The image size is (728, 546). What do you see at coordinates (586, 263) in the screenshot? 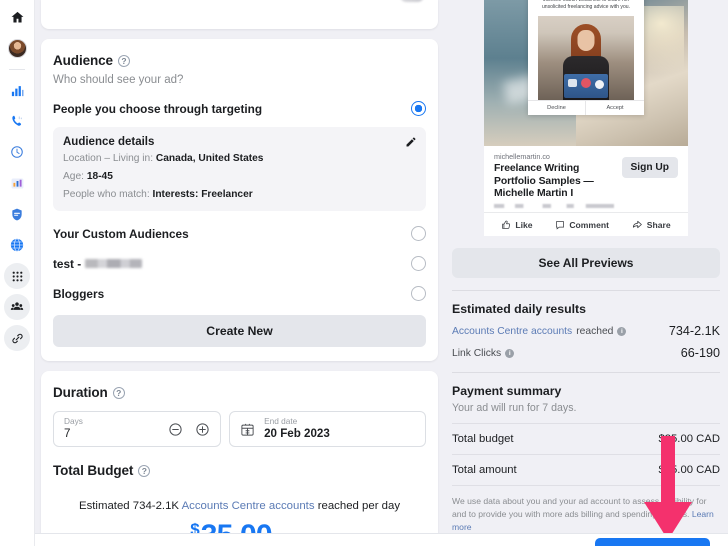
I see `see-all-previews-button: See All Previews` at bounding box center [586, 263].